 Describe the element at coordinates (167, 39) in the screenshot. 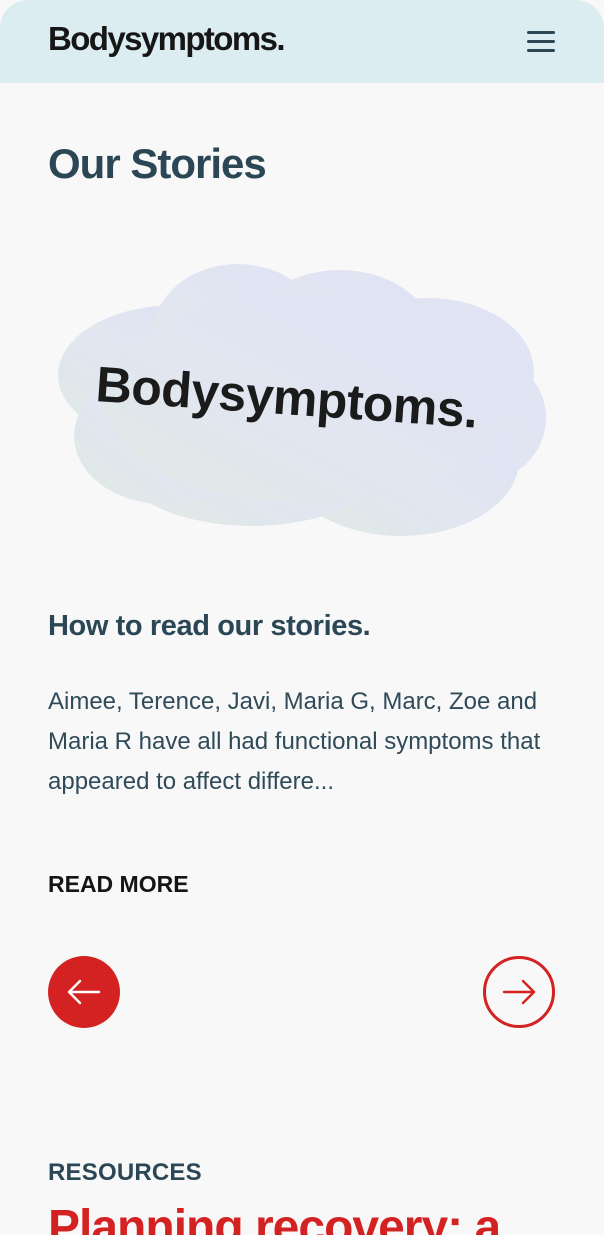

I see `site-logo: Bodysymptoms.` at that location.